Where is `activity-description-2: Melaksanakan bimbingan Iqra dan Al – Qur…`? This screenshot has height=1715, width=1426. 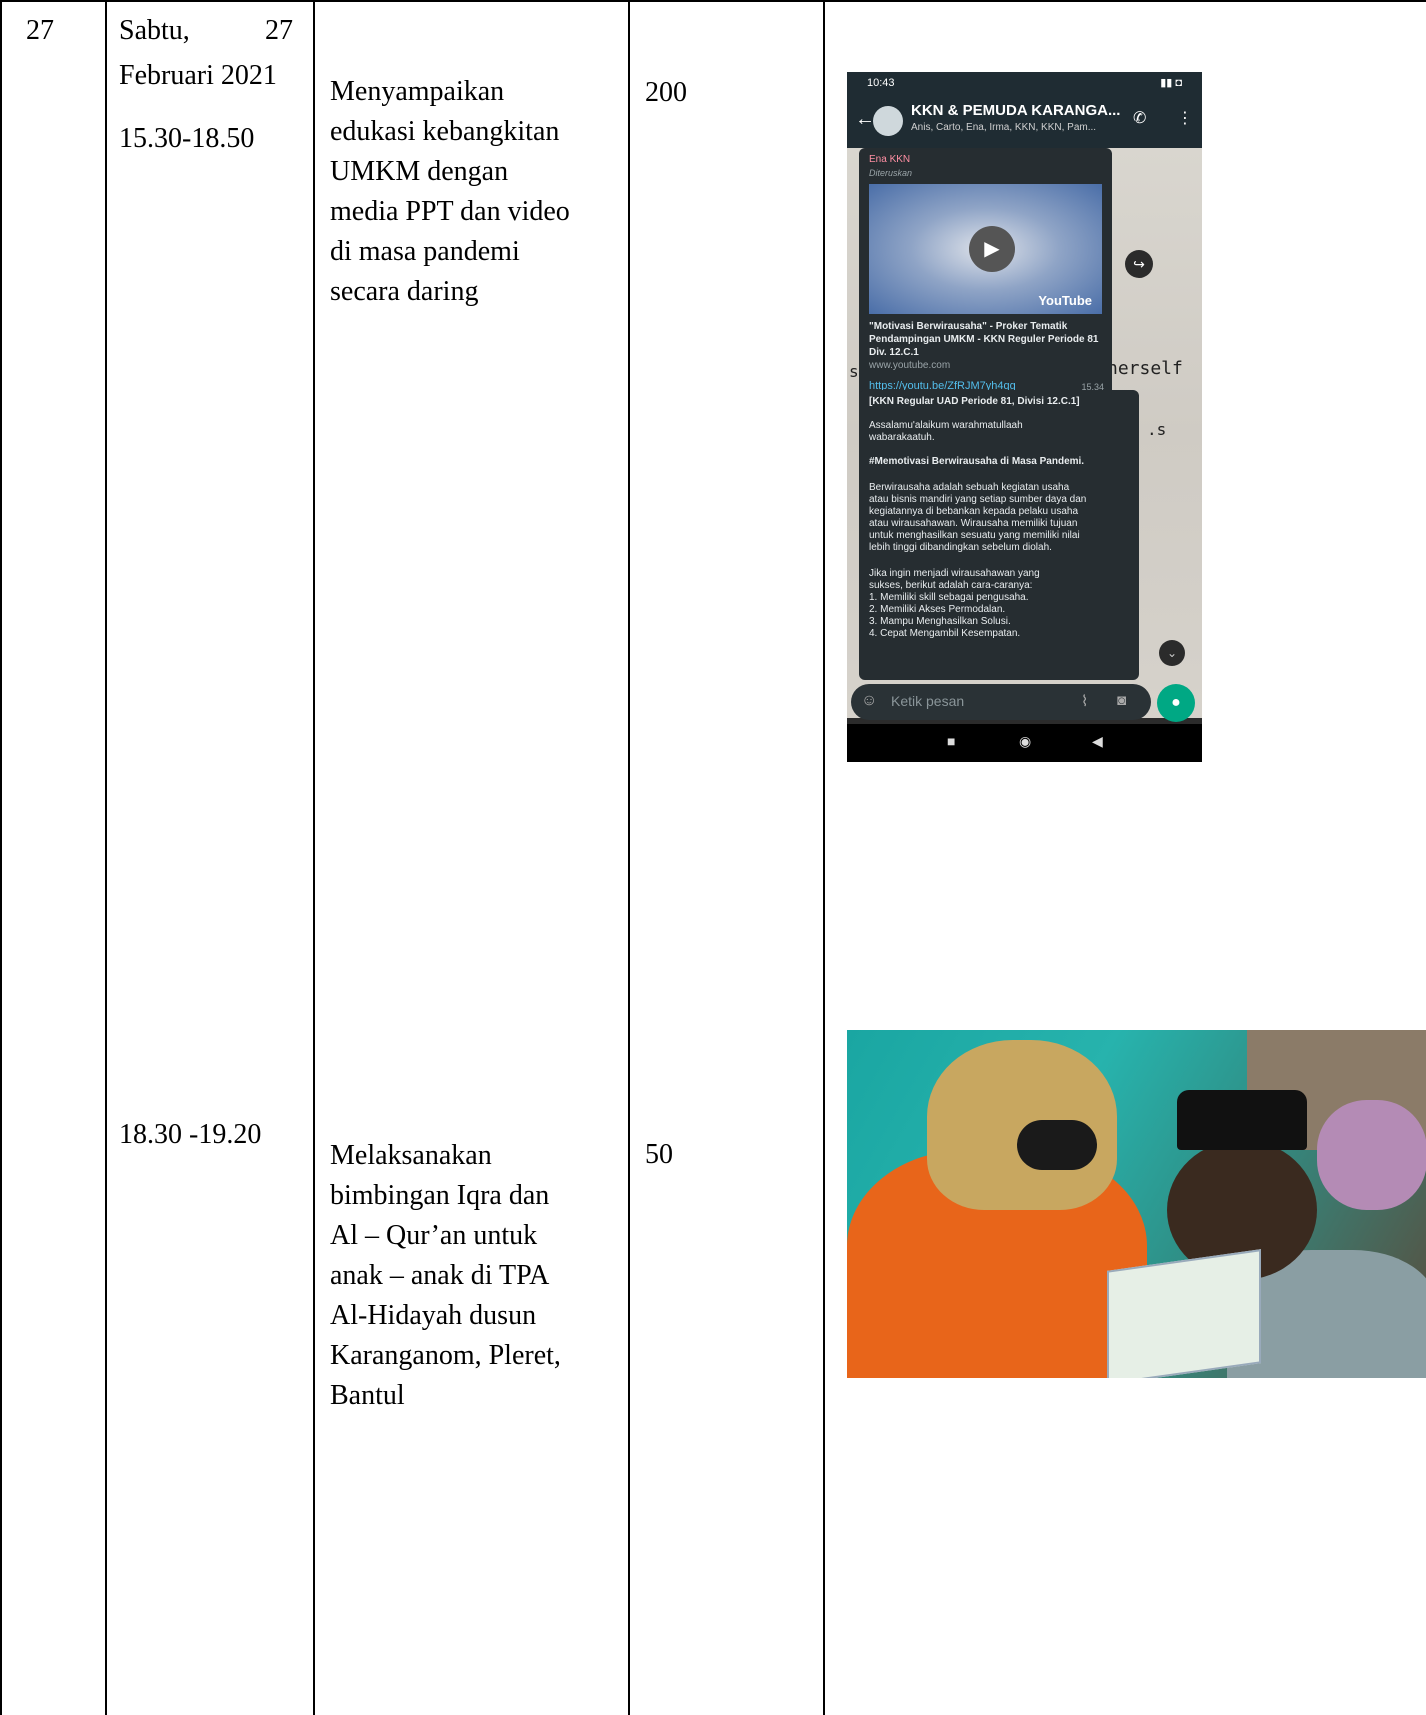 activity-description-2: Melaksanakan bimbingan Iqra dan Al – Qur… is located at coordinates (445, 1276).